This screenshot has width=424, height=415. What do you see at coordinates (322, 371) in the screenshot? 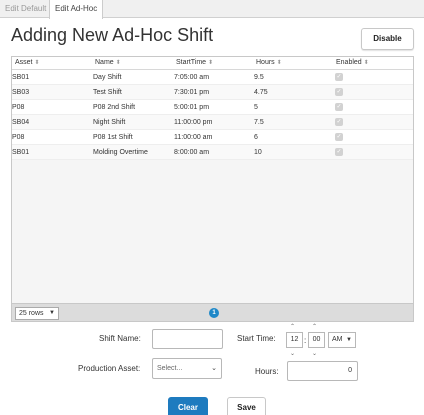
I see `hours-input: 0` at bounding box center [322, 371].